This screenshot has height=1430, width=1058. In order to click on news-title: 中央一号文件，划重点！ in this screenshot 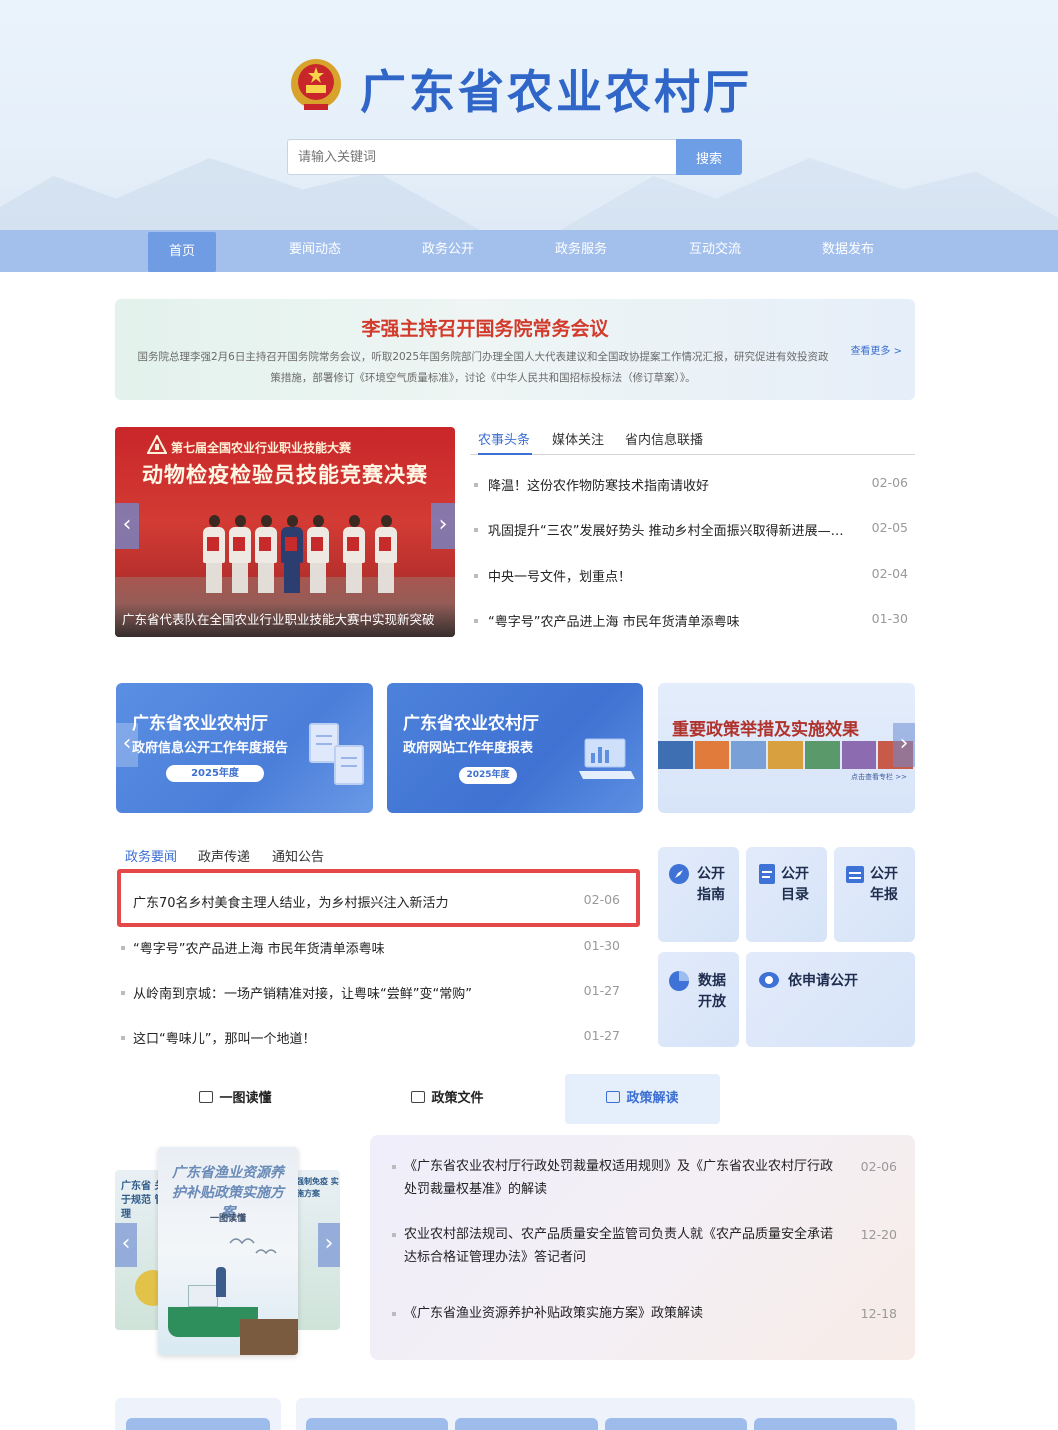, I will do `click(668, 575)`.